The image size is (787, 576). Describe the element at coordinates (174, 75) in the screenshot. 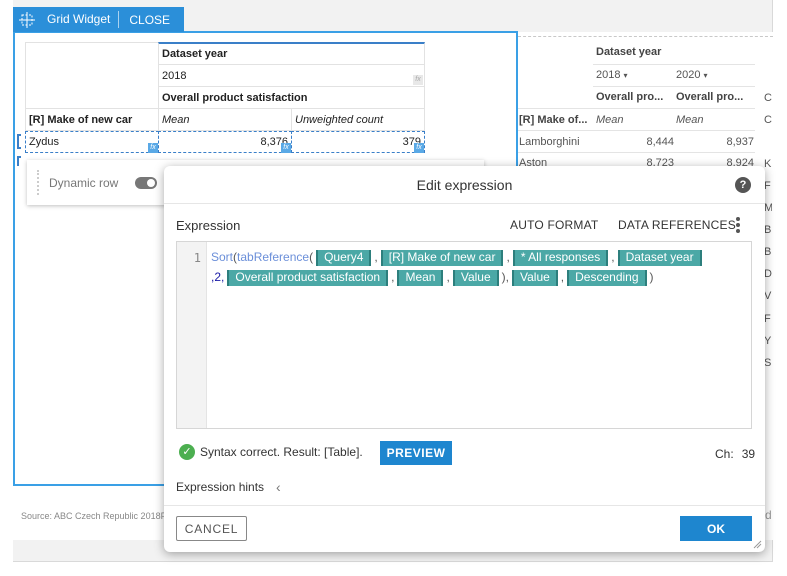

I see `grid-year-label: 2018` at that location.